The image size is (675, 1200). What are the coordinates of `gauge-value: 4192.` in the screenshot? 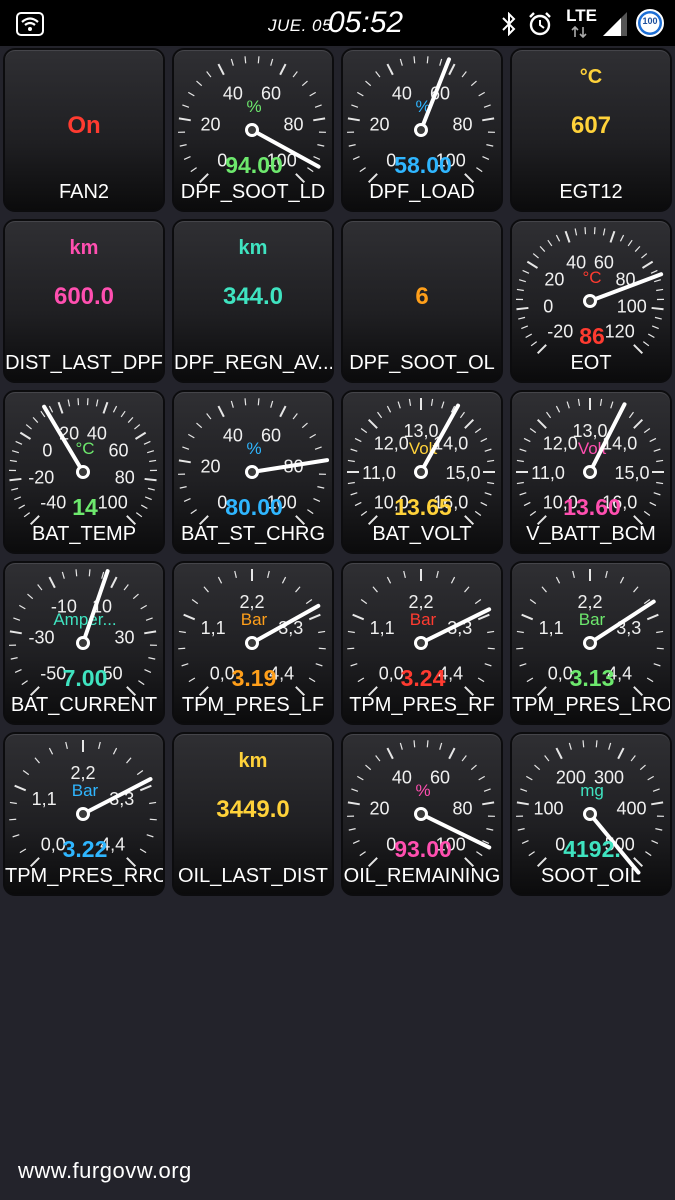 It's located at (592, 849).